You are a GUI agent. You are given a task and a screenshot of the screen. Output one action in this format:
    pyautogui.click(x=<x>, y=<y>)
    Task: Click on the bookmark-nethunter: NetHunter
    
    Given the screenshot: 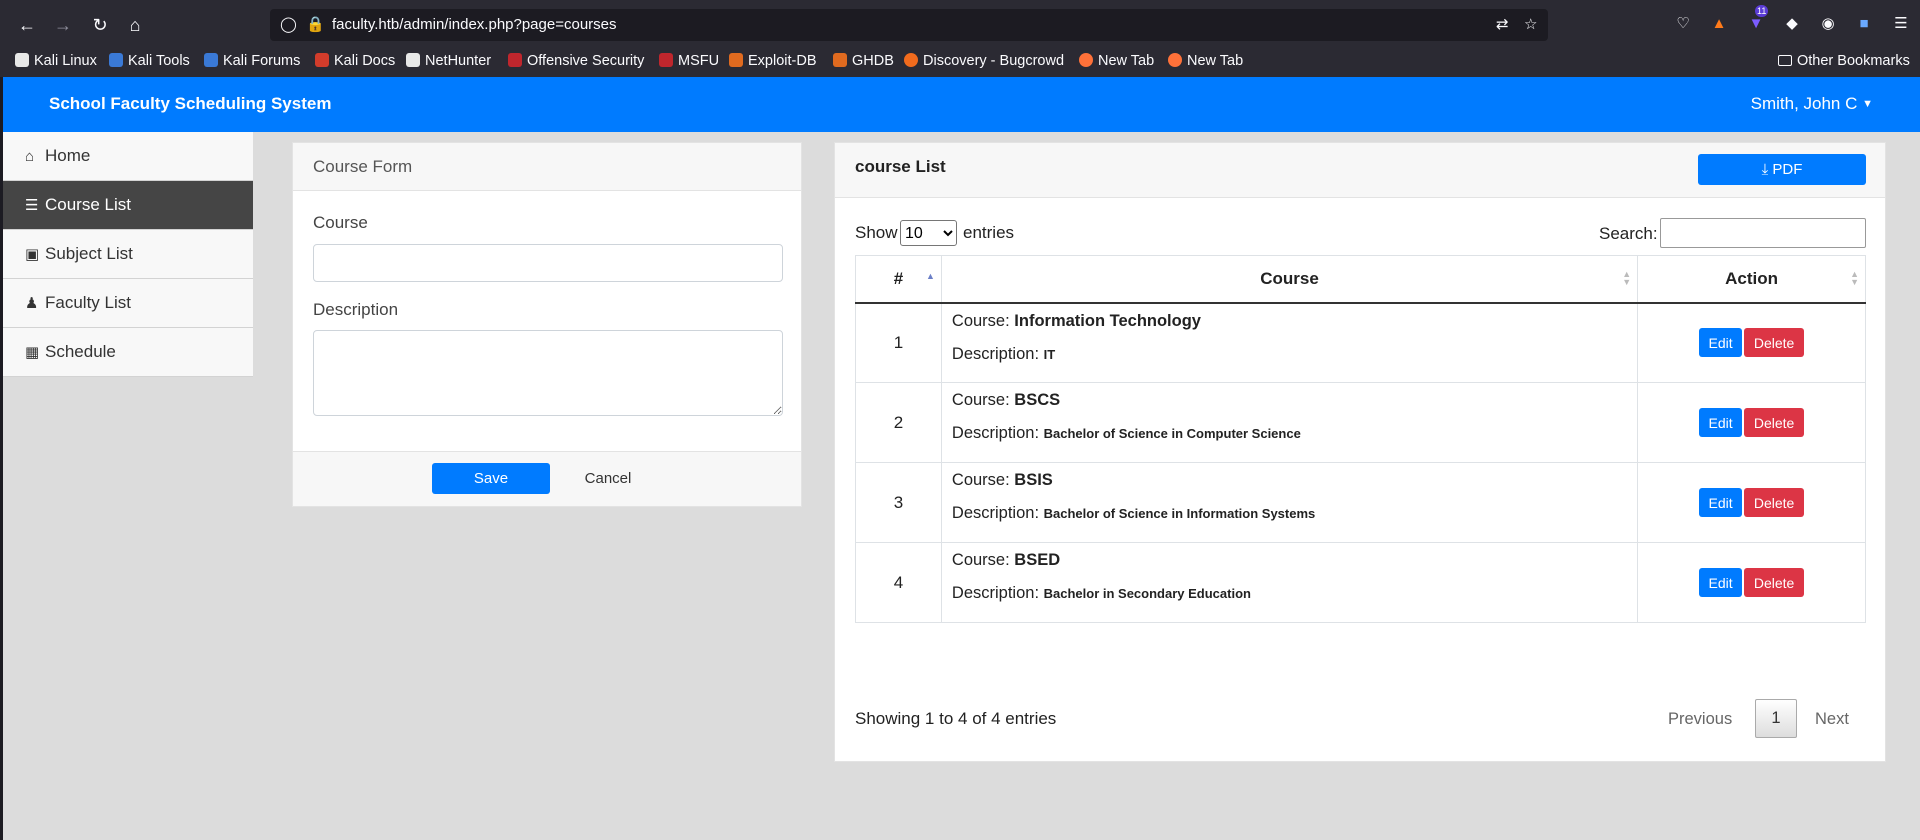 What is the action you would take?
    pyautogui.click(x=448, y=61)
    